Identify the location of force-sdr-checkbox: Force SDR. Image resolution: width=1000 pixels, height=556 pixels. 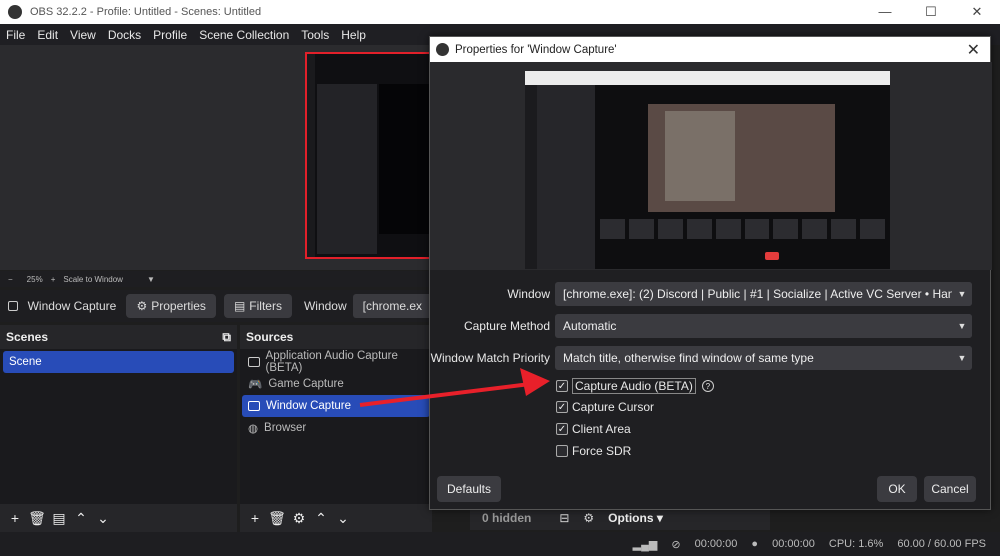
(593, 451).